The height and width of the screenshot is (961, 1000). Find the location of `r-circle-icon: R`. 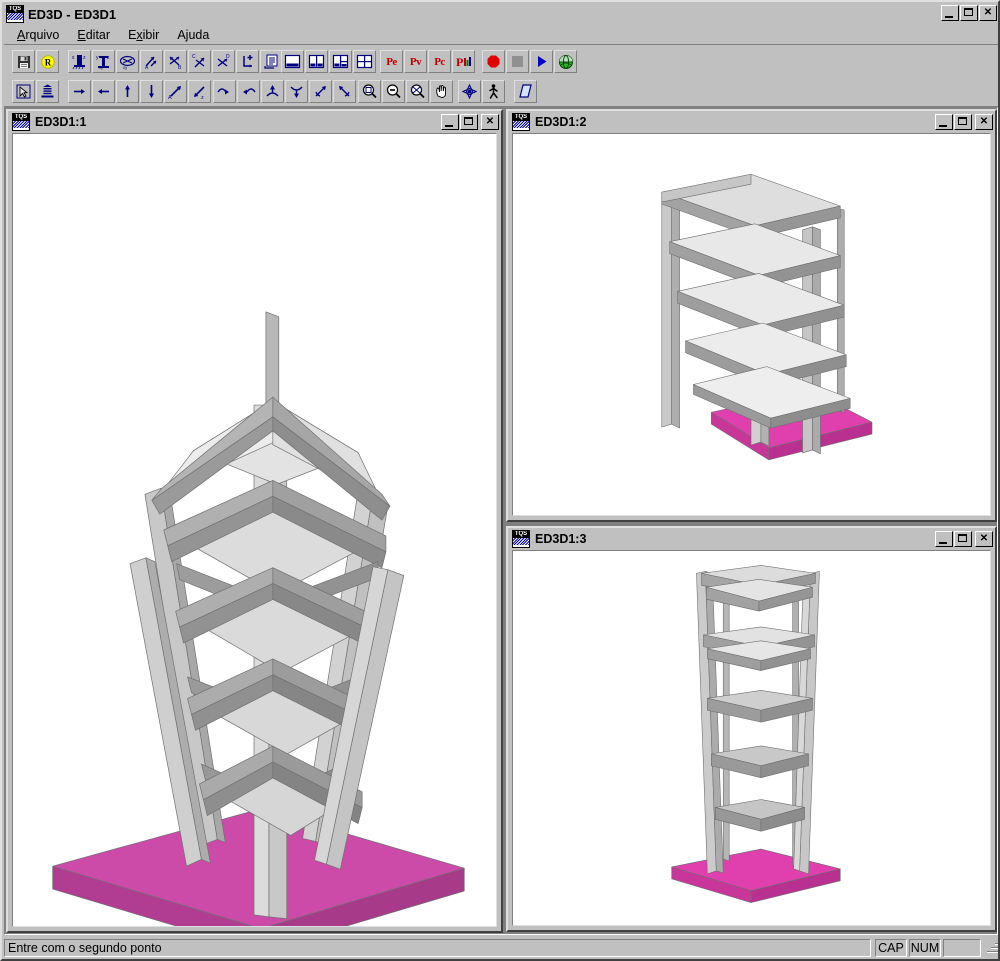

r-circle-icon: R is located at coordinates (47, 61).